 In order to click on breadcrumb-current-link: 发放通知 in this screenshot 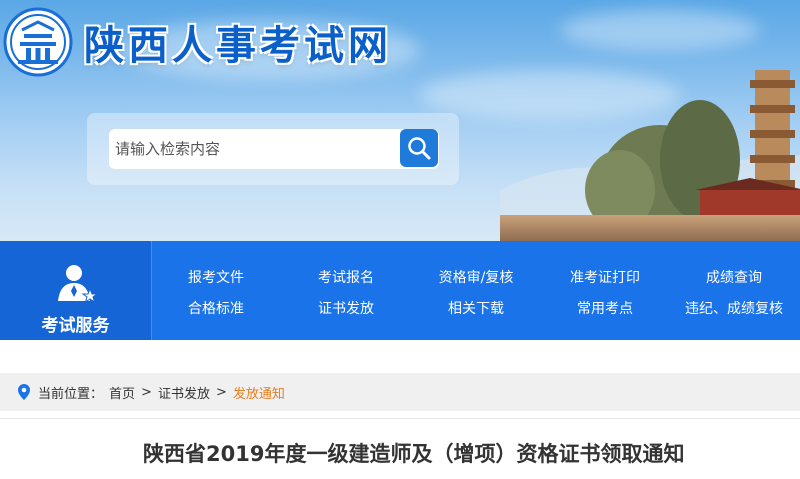, I will do `click(259, 392)`.